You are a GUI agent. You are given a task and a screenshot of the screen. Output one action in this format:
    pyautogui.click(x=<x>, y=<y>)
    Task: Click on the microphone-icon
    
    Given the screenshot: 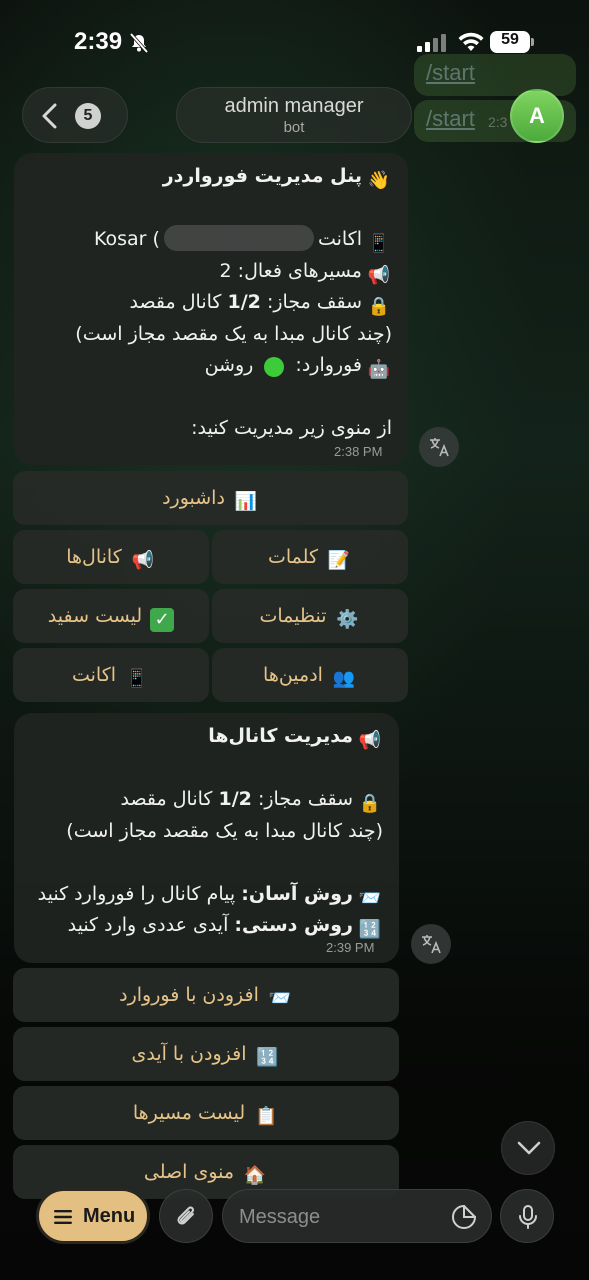 What is the action you would take?
    pyautogui.click(x=528, y=1217)
    